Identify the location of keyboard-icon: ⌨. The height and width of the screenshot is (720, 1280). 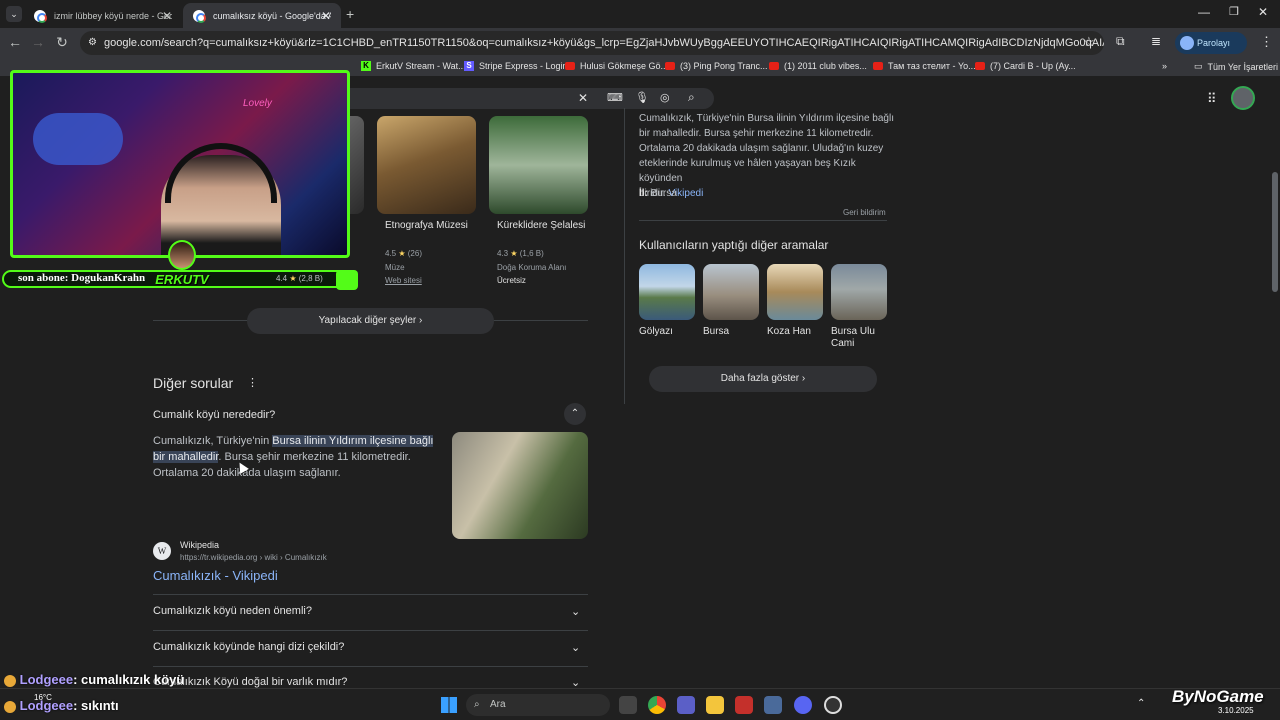
(615, 97).